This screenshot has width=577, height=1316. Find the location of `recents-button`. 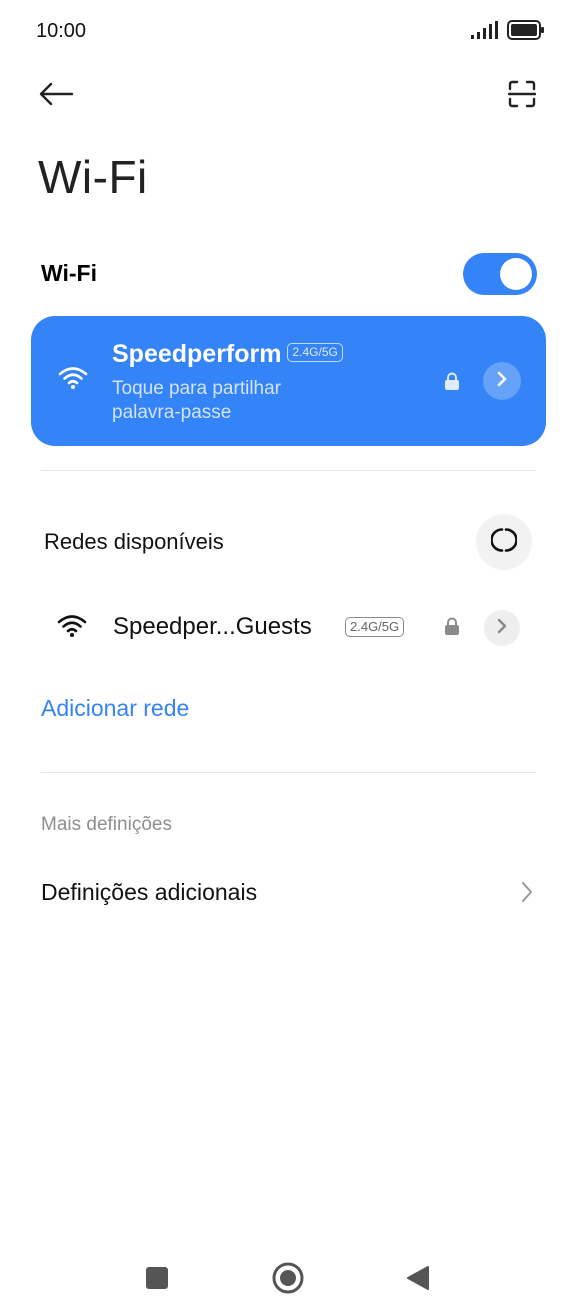

recents-button is located at coordinates (157, 1278).